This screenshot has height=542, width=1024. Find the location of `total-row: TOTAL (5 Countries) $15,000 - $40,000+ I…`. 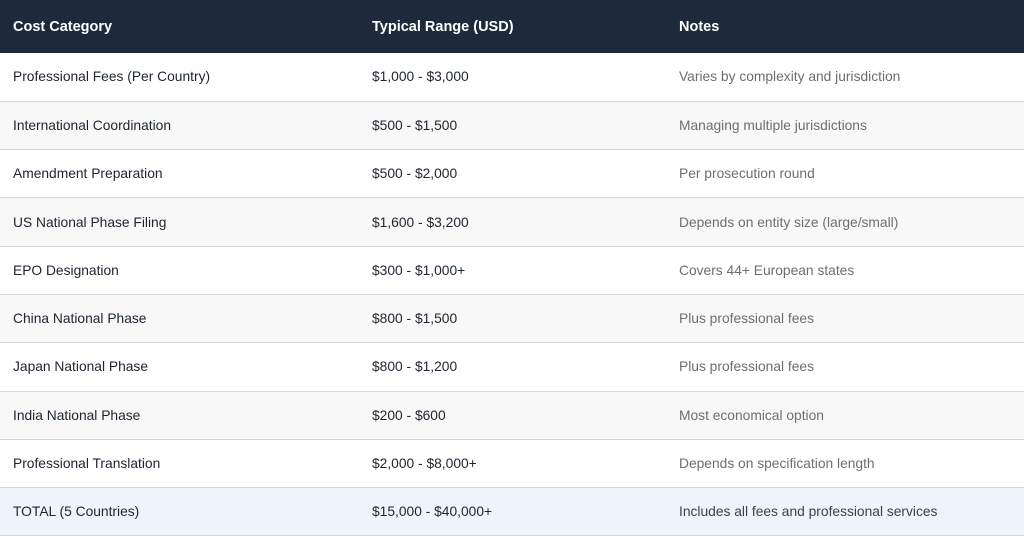

total-row: TOTAL (5 Countries) $15,000 - $40,000+ I… is located at coordinates (512, 511).